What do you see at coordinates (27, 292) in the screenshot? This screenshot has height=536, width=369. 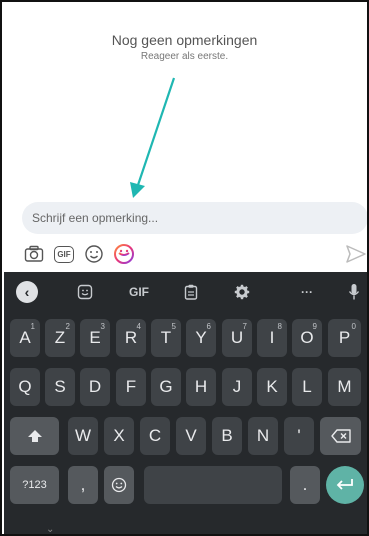 I see `chevron-left-icon: ‹` at bounding box center [27, 292].